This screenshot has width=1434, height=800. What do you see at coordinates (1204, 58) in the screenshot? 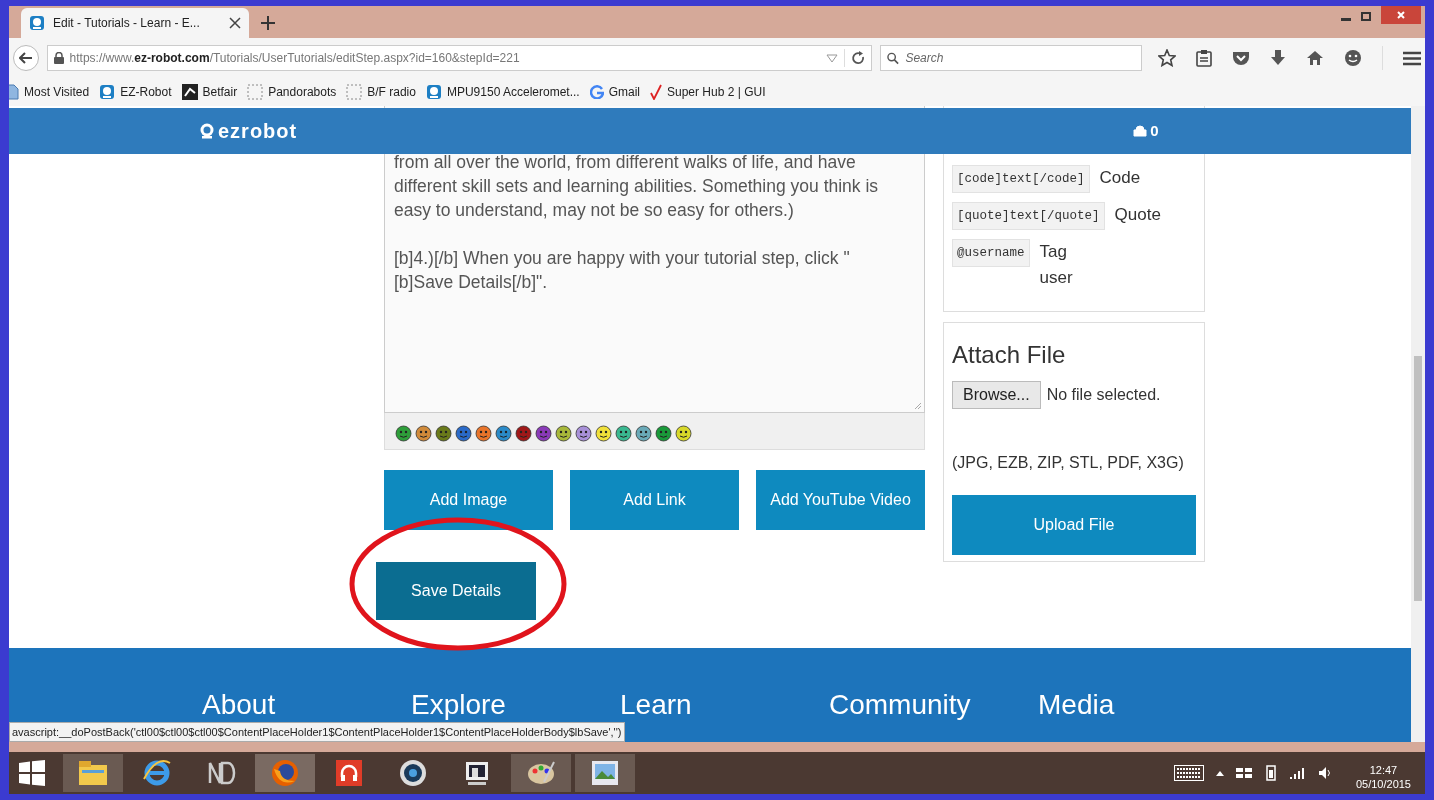
I see `clipboard-icon` at bounding box center [1204, 58].